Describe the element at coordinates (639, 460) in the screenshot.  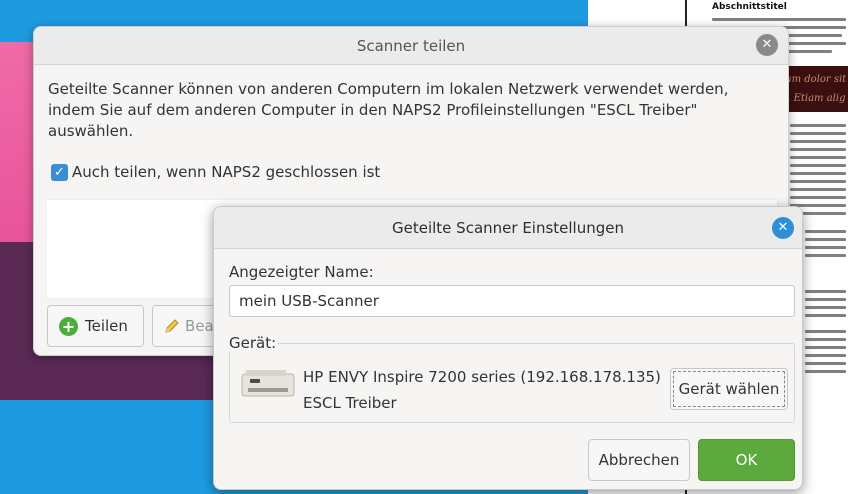
I see `cancel-button: Abbrechen` at that location.